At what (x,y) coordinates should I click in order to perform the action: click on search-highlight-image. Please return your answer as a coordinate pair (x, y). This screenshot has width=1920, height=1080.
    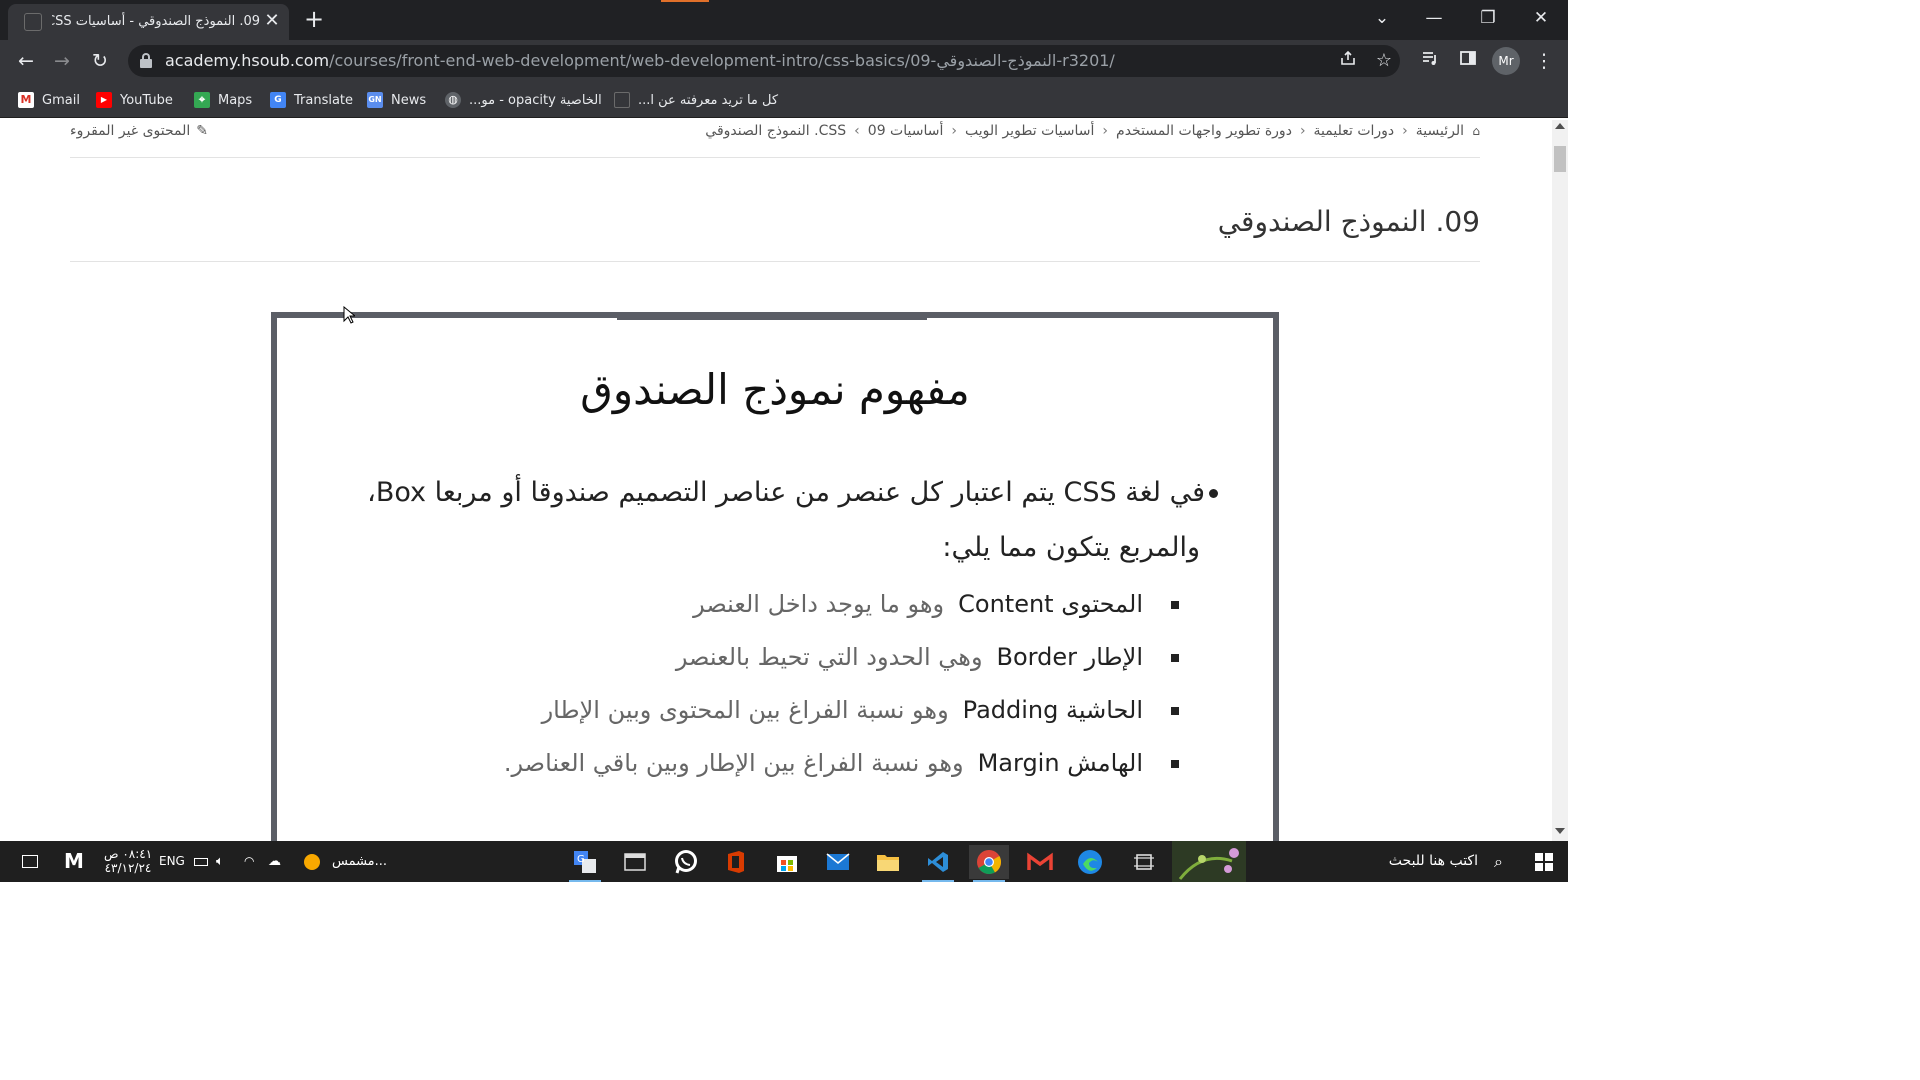
    Looking at the image, I should click on (1209, 861).